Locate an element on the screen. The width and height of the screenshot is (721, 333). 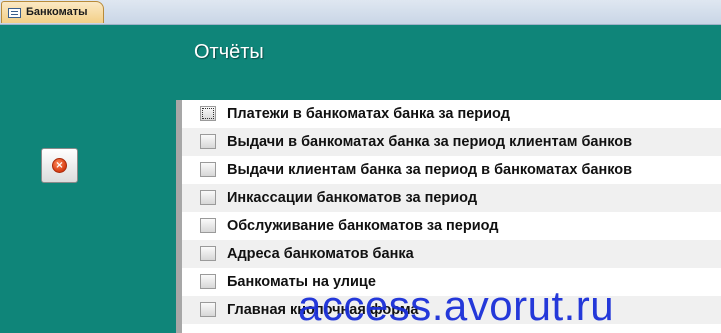
form-icon is located at coordinates (14, 13).